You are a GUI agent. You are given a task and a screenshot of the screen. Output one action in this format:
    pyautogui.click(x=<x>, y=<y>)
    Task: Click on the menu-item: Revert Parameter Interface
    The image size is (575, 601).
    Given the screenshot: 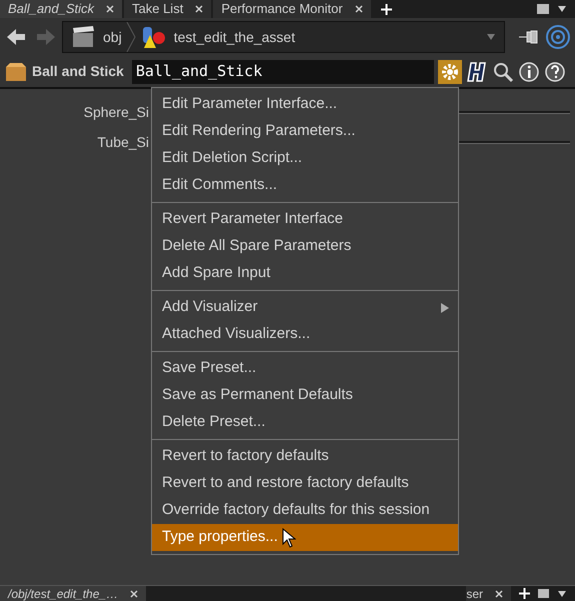 What is the action you would take?
    pyautogui.click(x=305, y=219)
    